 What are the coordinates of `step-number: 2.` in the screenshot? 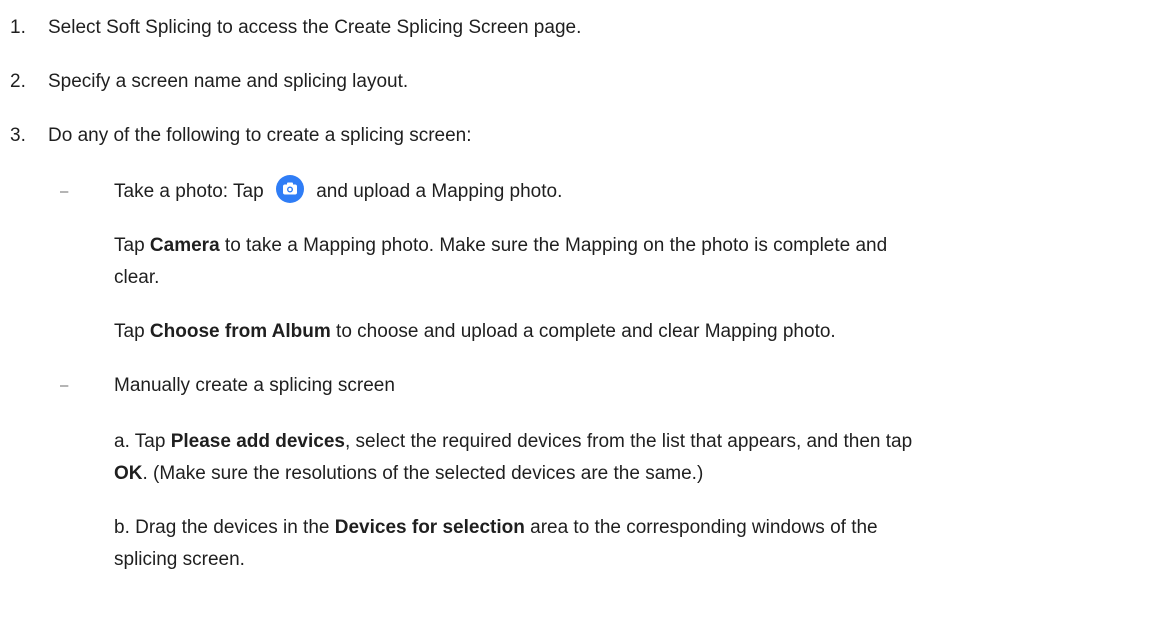 It's located at (18, 81).